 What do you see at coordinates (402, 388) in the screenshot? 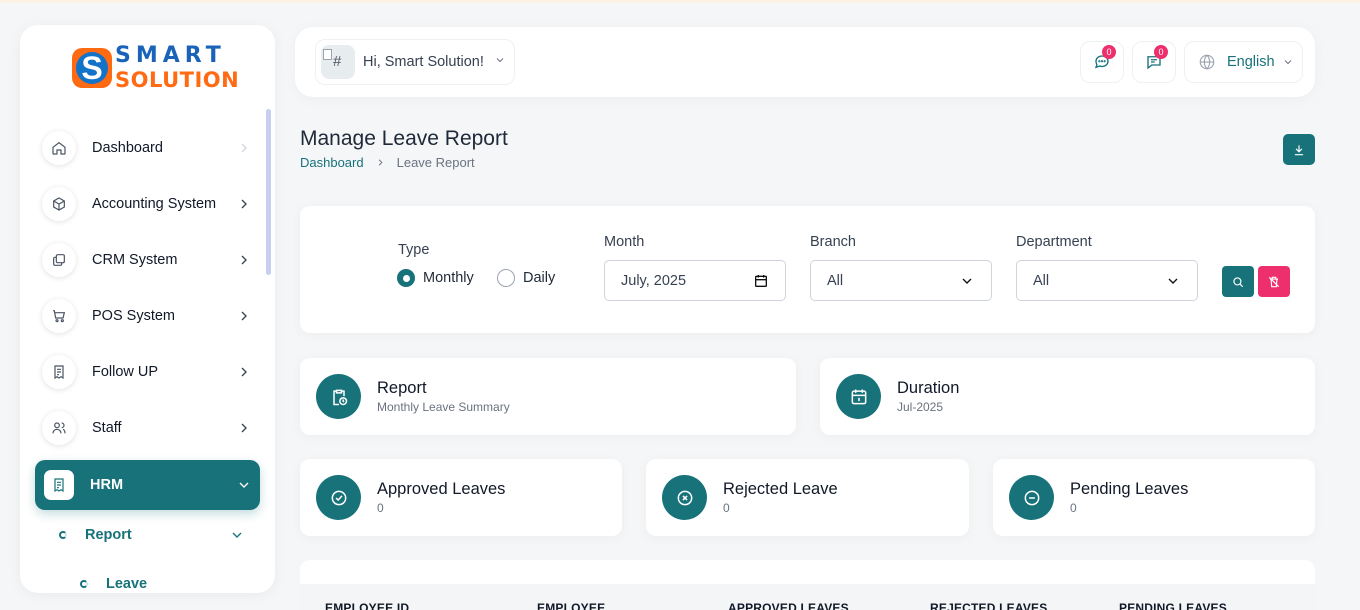
I see `report-title: Report` at bounding box center [402, 388].